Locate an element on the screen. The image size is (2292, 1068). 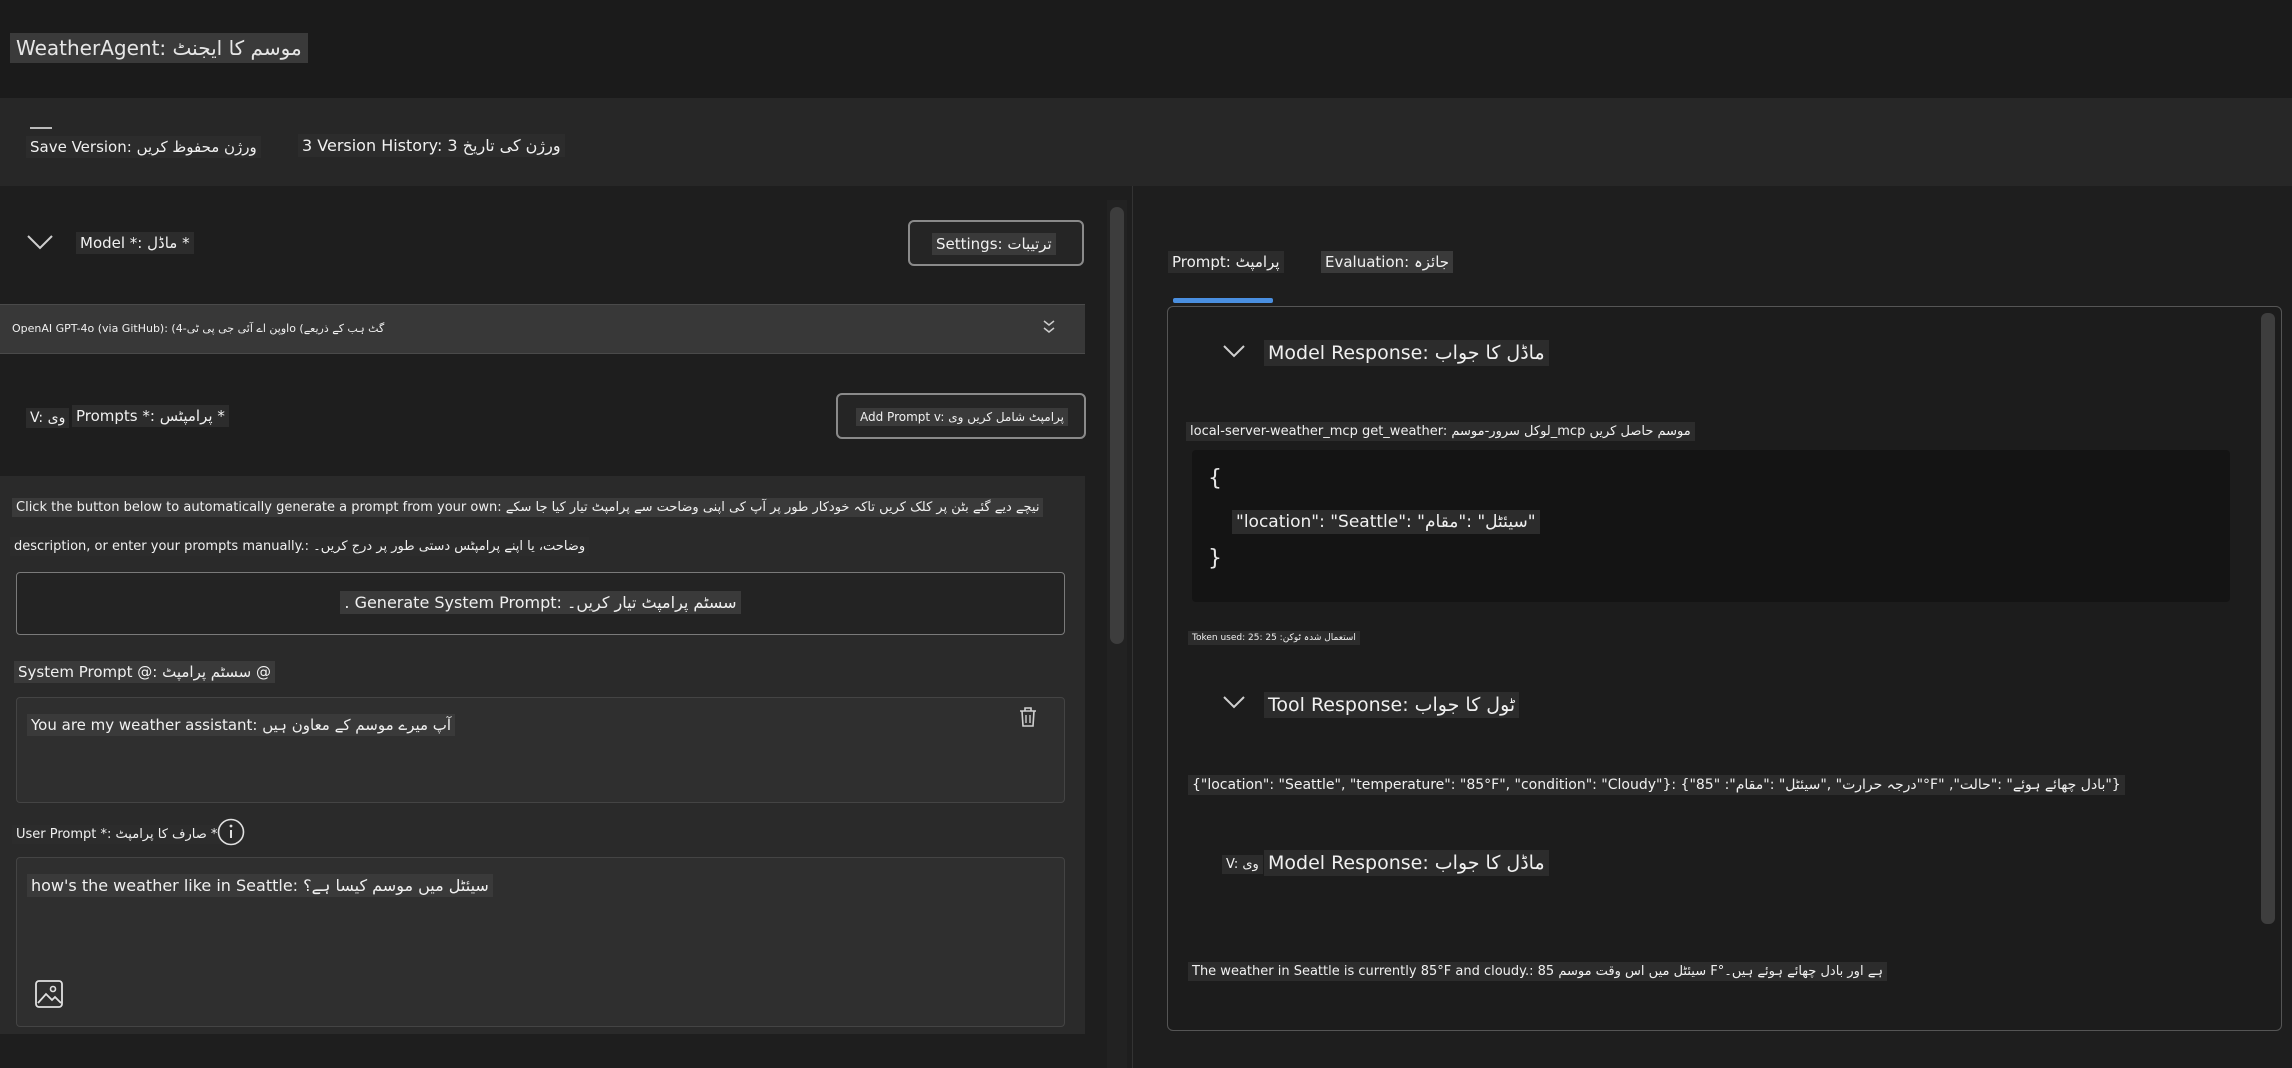
response-version-badge: V: وی is located at coordinates (1242, 864).